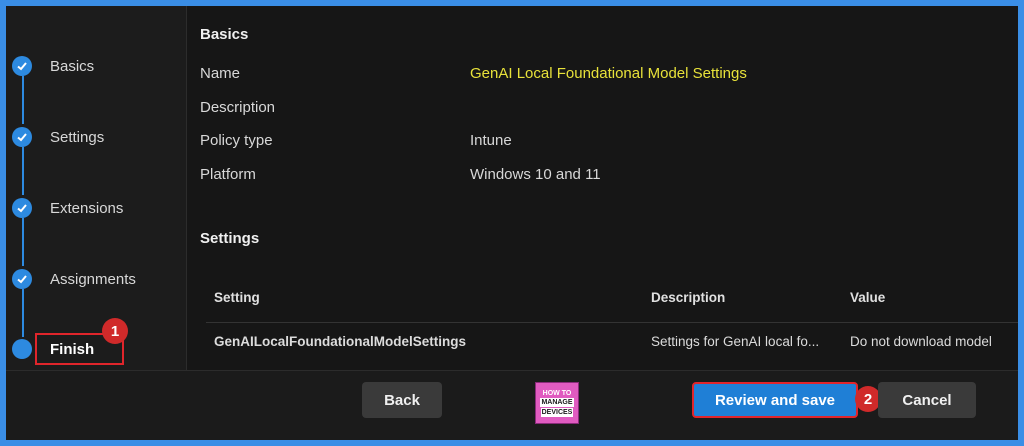 This screenshot has height=446, width=1024. I want to click on step-extensions: Extensions, so click(67, 208).